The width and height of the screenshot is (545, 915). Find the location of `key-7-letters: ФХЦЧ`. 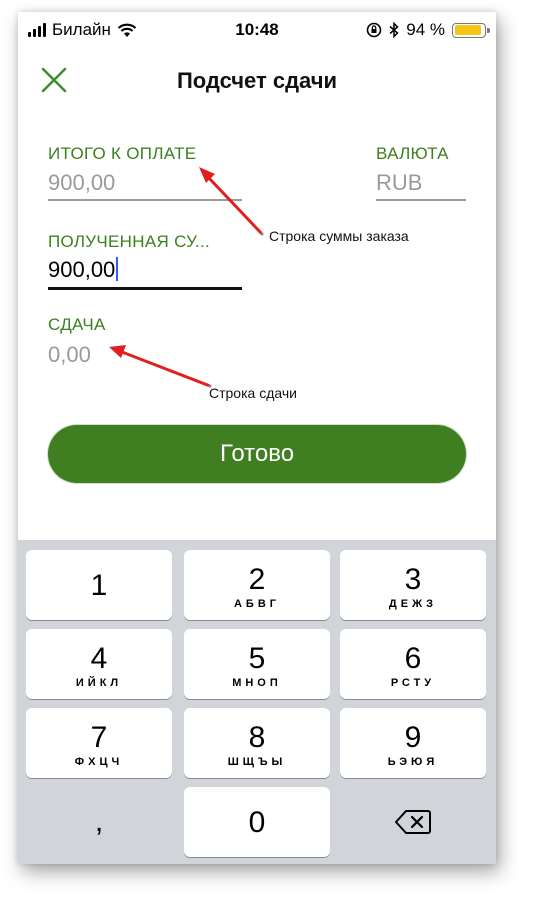

key-7-letters: ФХЦЧ is located at coordinates (99, 762).